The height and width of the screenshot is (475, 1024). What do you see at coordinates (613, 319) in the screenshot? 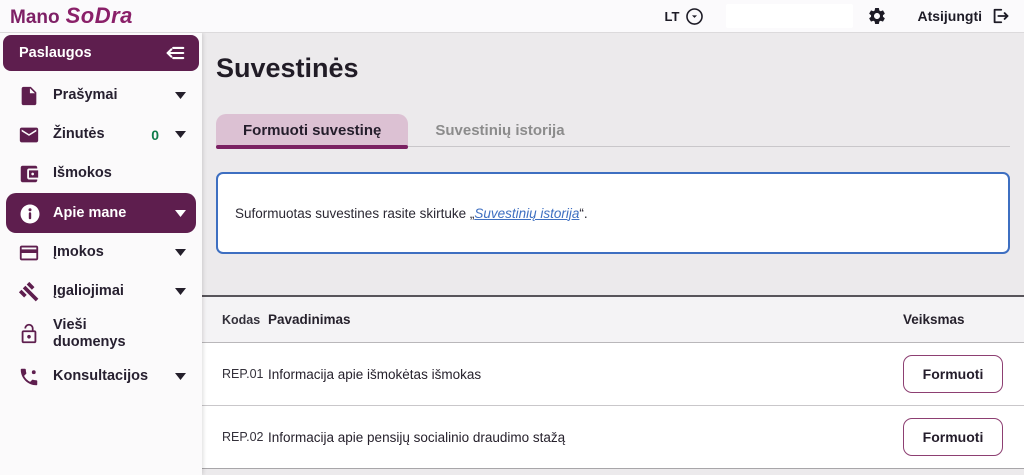
I see `table-header-row: Kodas Pavadinimas Veiksmas` at bounding box center [613, 319].